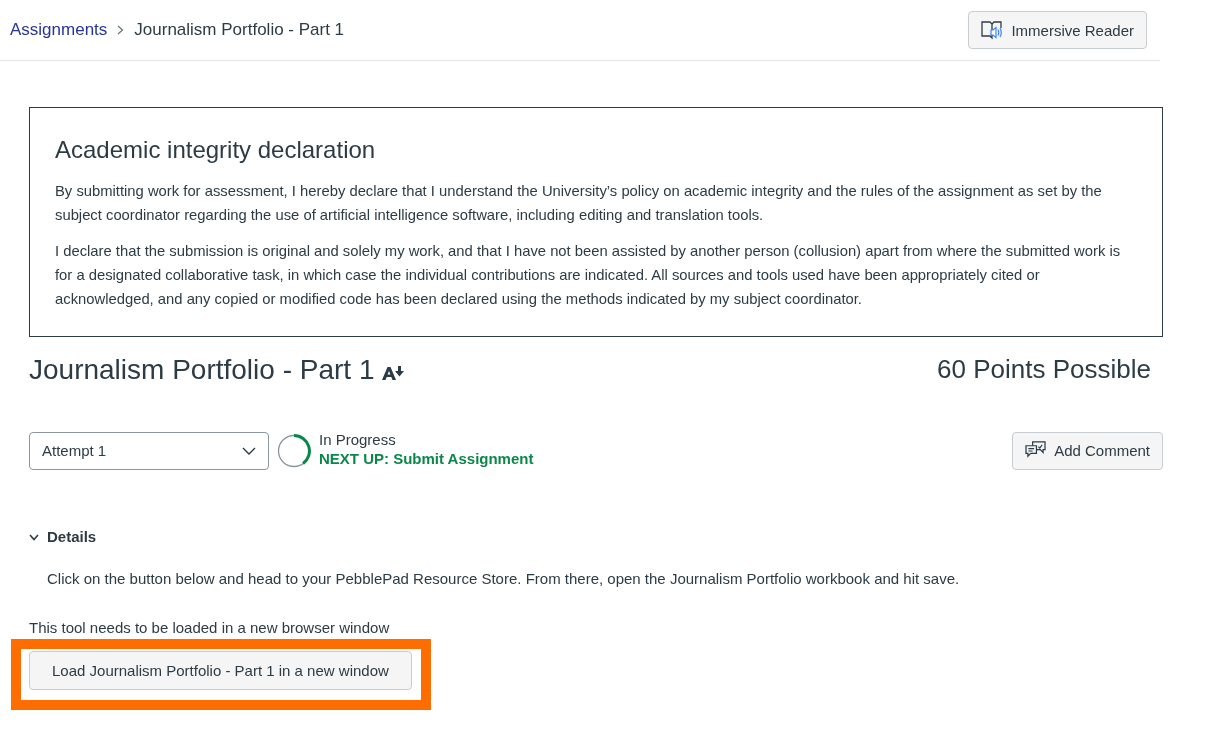 The image size is (1209, 735). Describe the element at coordinates (358, 440) in the screenshot. I see `progress-status: In Progress` at that location.